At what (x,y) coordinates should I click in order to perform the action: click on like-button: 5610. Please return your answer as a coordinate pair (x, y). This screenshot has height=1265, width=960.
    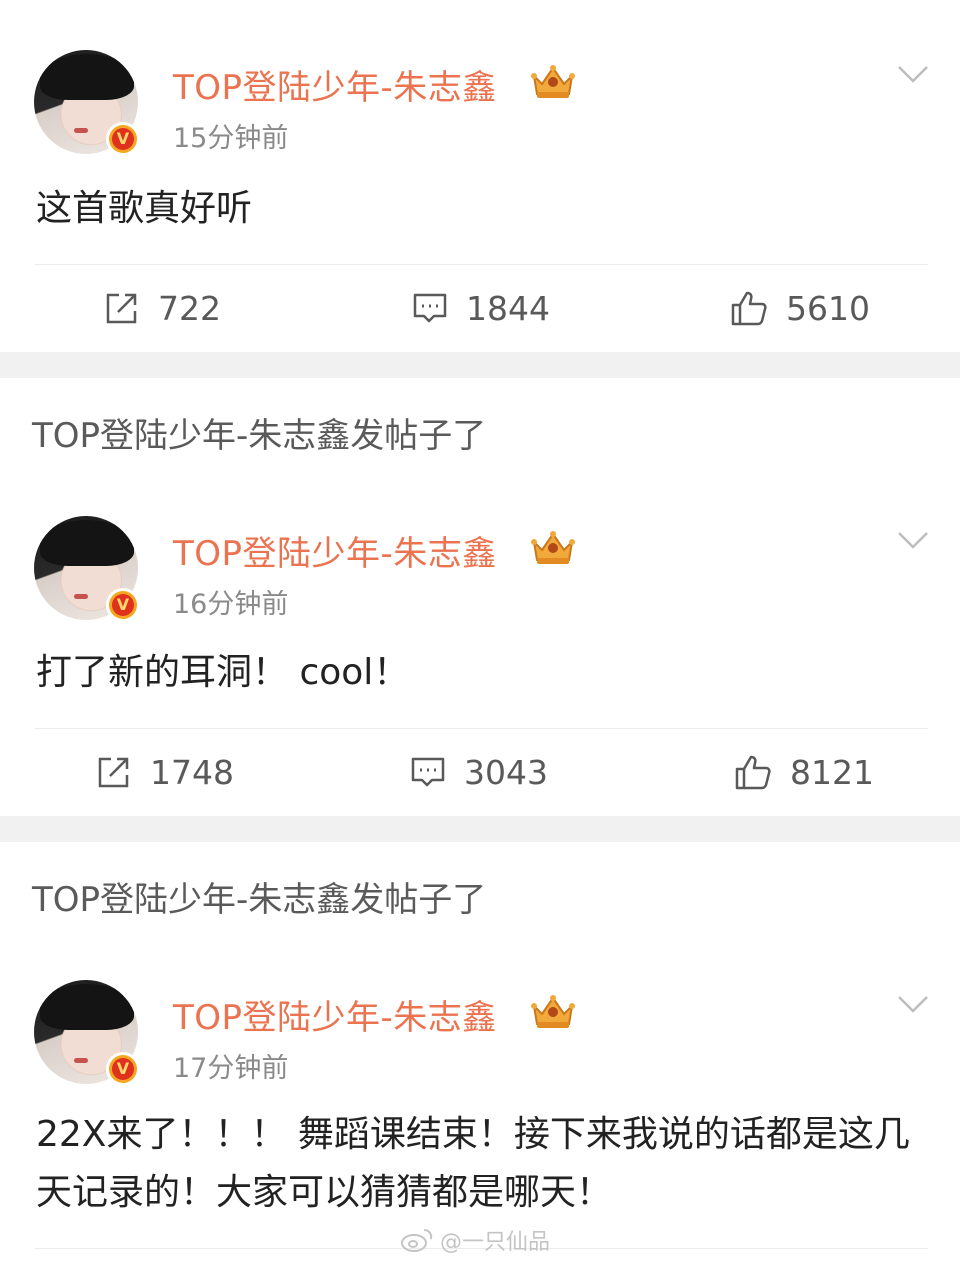
    Looking at the image, I should click on (800, 308).